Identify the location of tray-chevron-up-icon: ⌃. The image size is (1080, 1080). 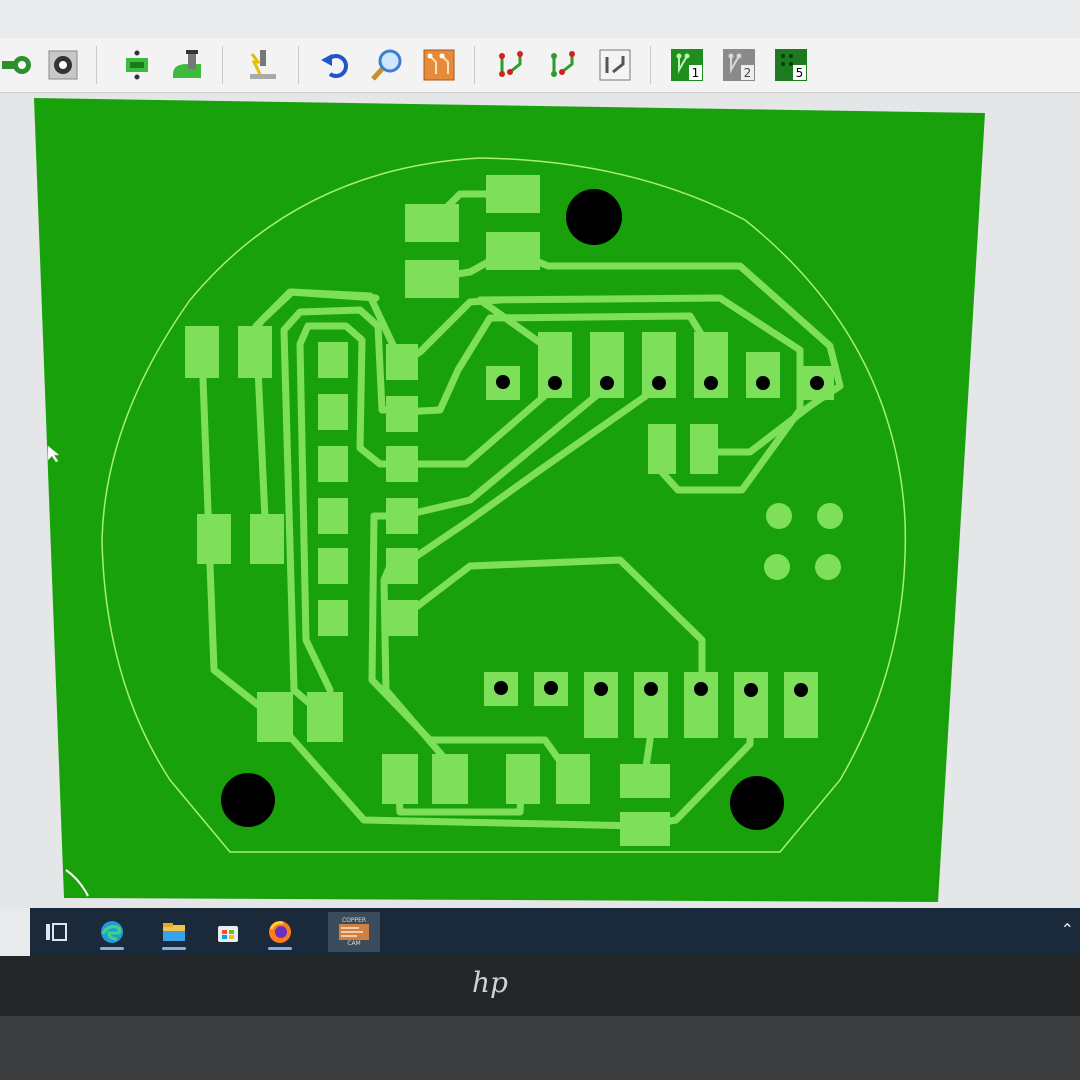
(1067, 929).